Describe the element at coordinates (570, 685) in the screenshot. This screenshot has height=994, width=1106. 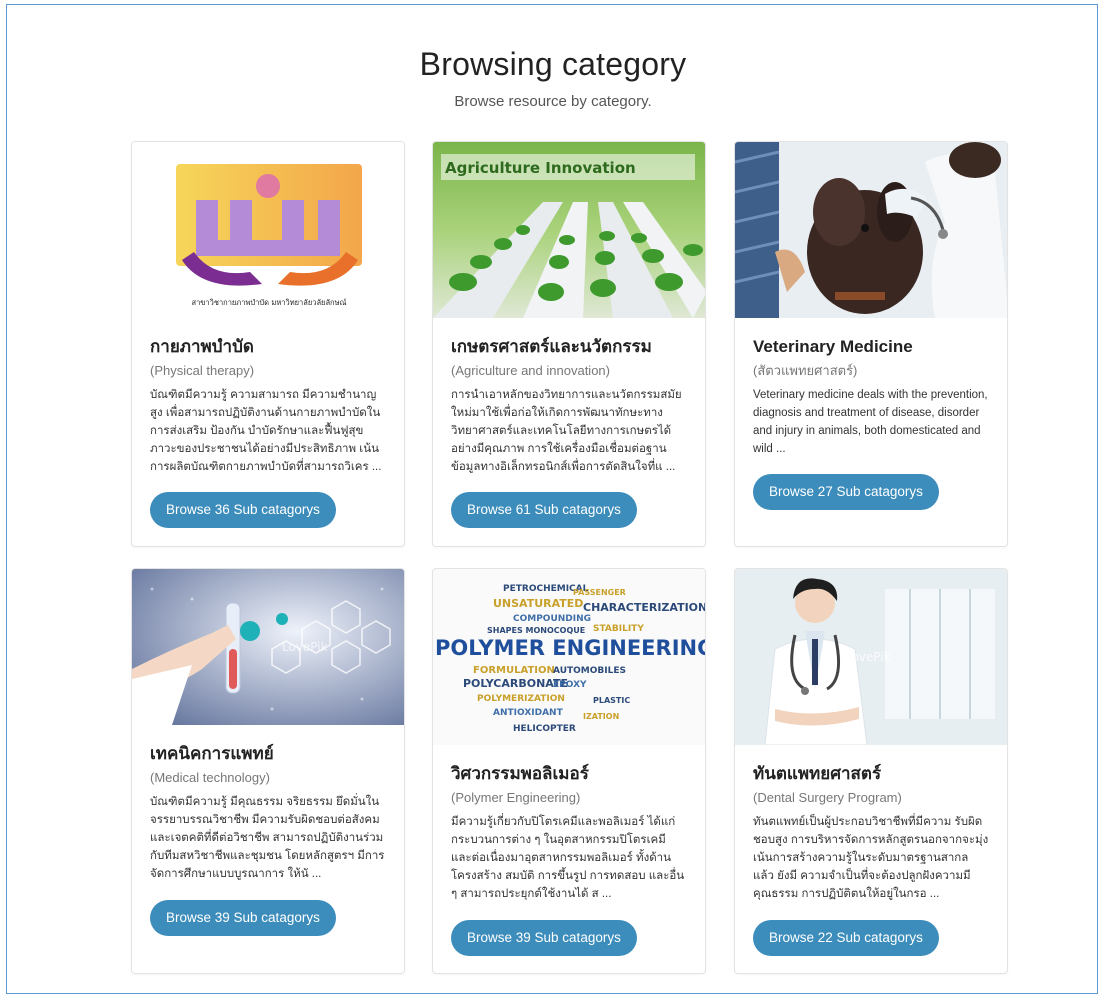
I see `svg-text: EPOXY` at that location.